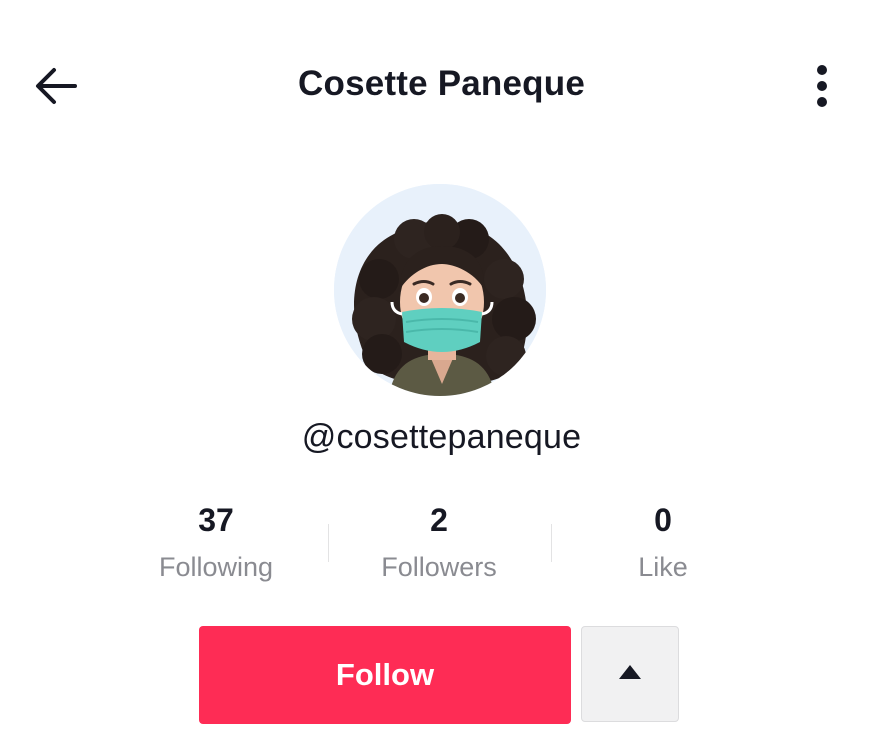  I want to click on stat-likes: 0 Like, so click(663, 542).